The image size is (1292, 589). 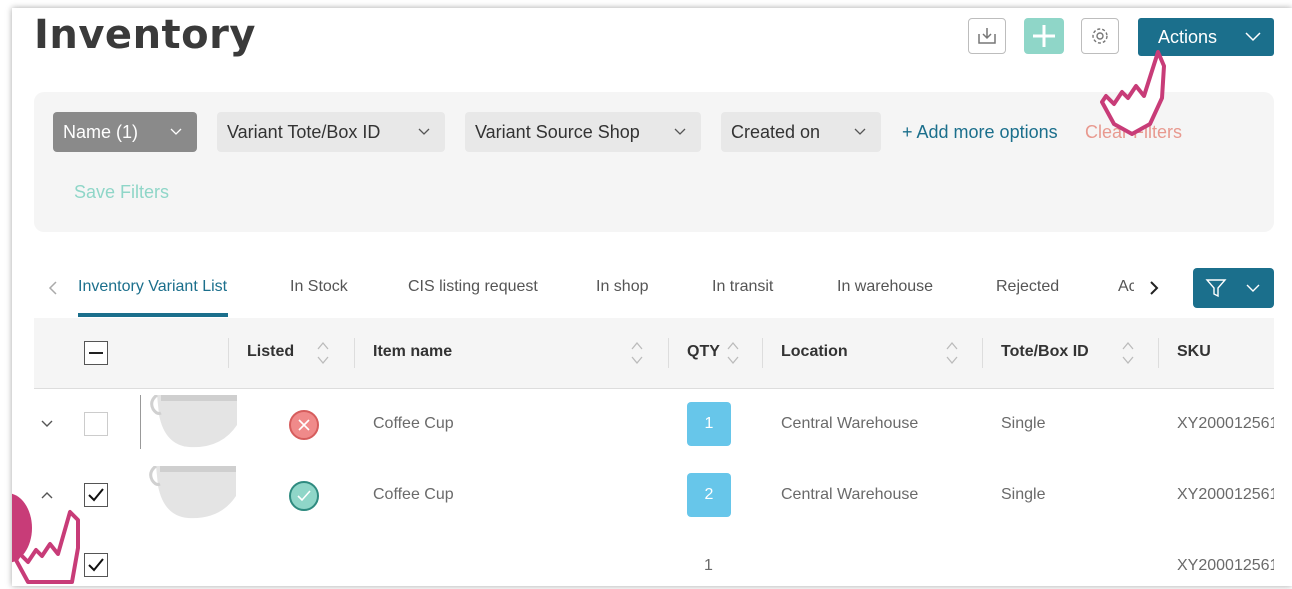 I want to click on filter-created-on: Created on, so click(x=801, y=132).